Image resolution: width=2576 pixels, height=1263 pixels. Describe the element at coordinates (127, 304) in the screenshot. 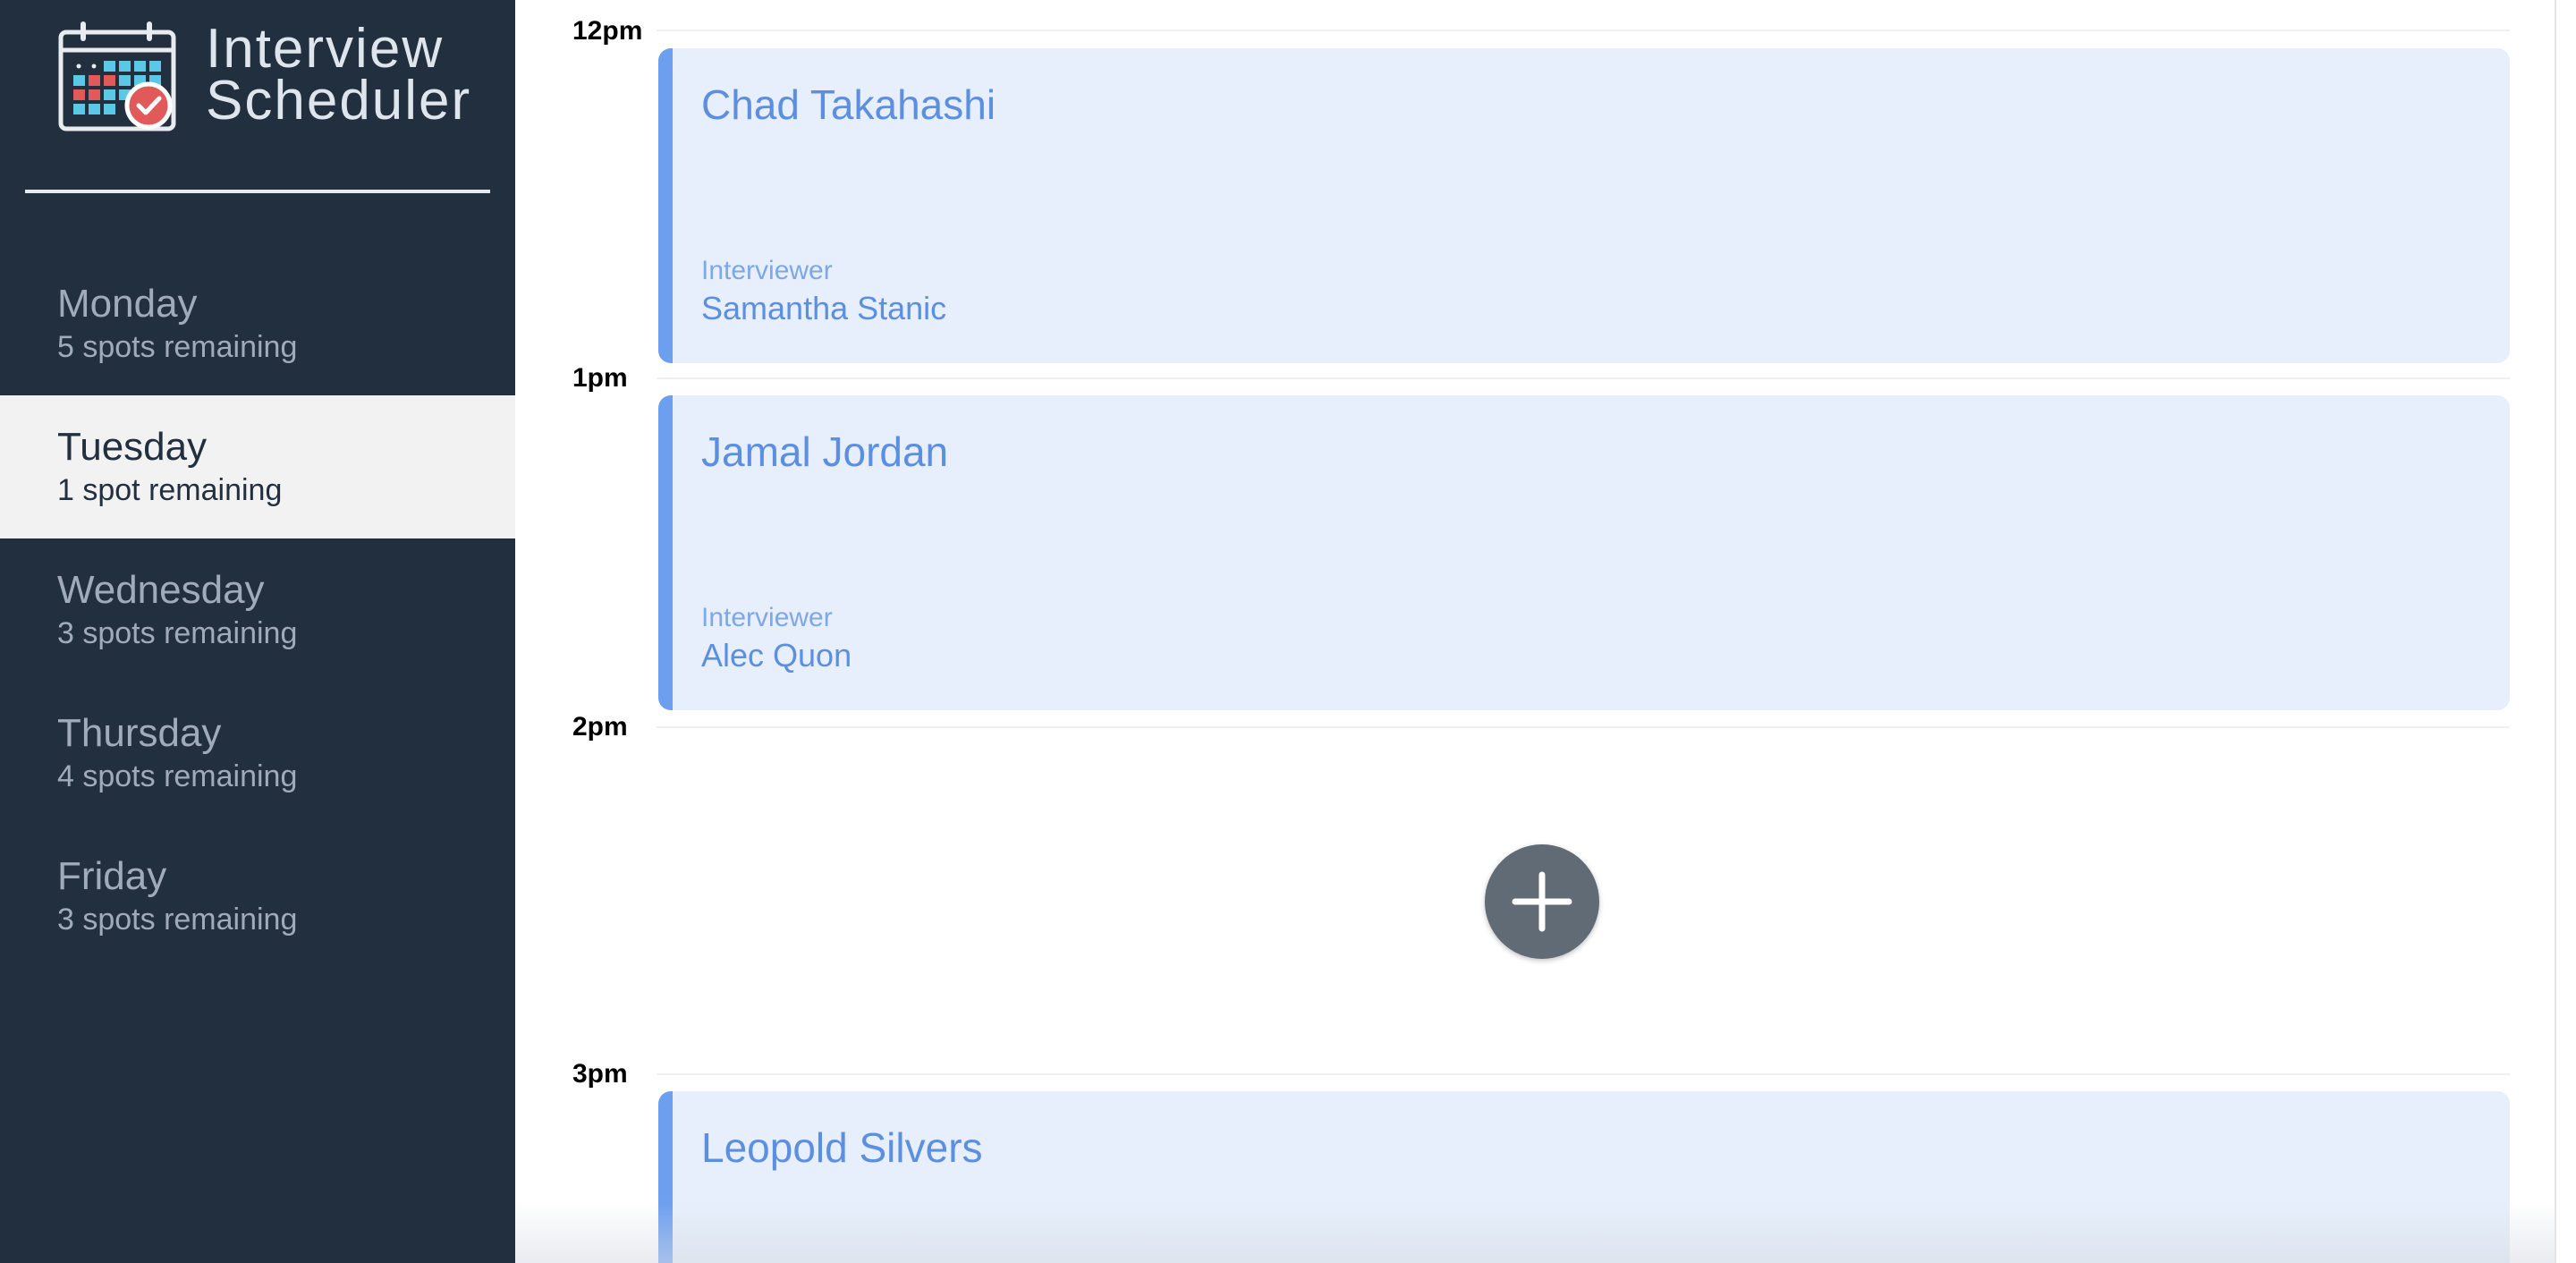

I see `day-name: Monday` at that location.